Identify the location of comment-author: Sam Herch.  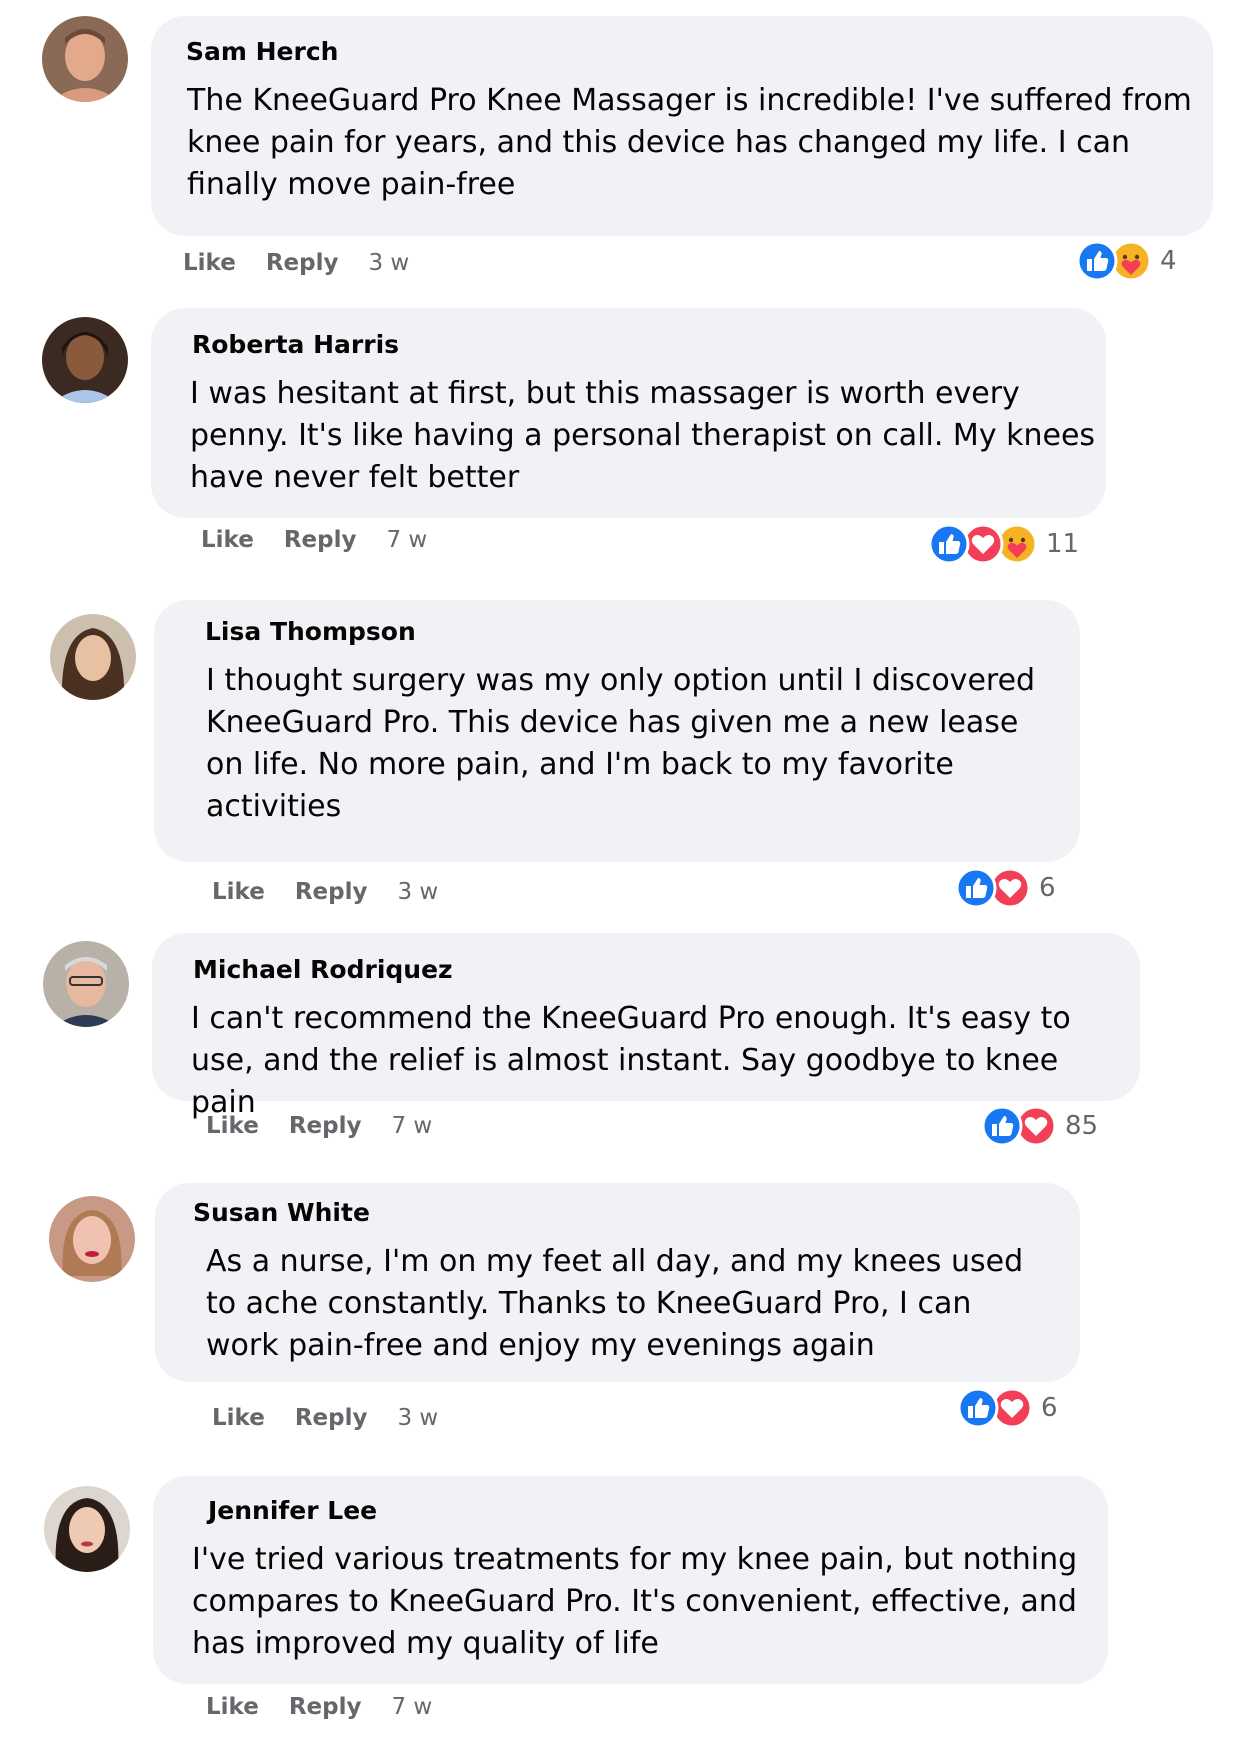
(262, 51).